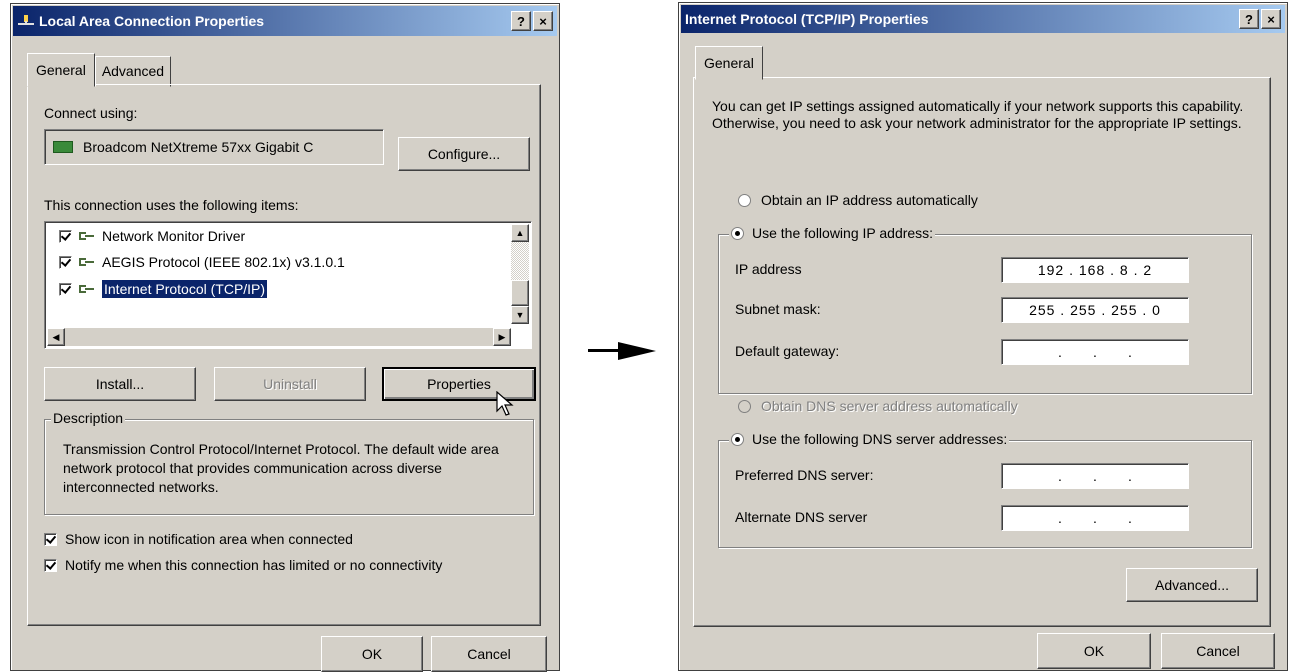 The width and height of the screenshot is (1289, 672). I want to click on network-service-icon, so click(87, 236).